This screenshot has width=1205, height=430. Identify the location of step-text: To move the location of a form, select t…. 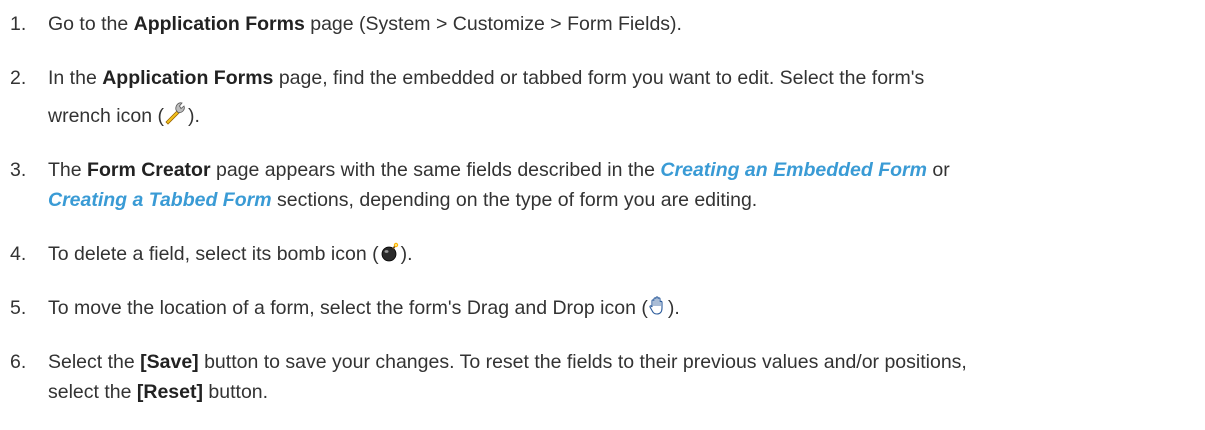
(364, 309).